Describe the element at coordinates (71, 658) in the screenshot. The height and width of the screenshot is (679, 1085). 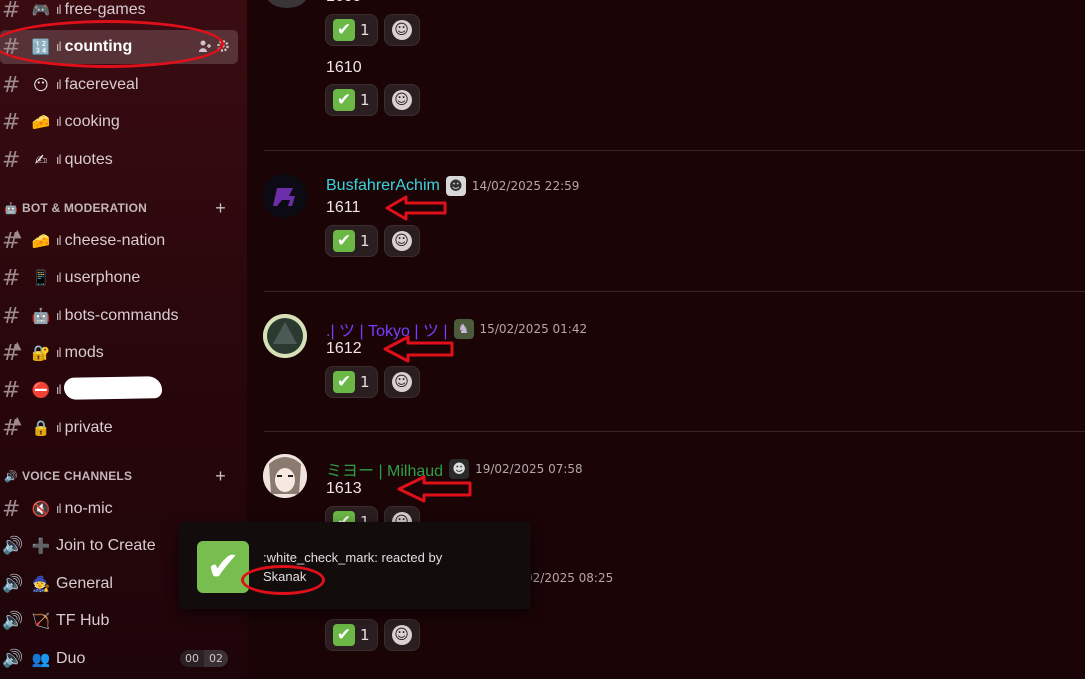
I see `channel-name: Duo` at that location.